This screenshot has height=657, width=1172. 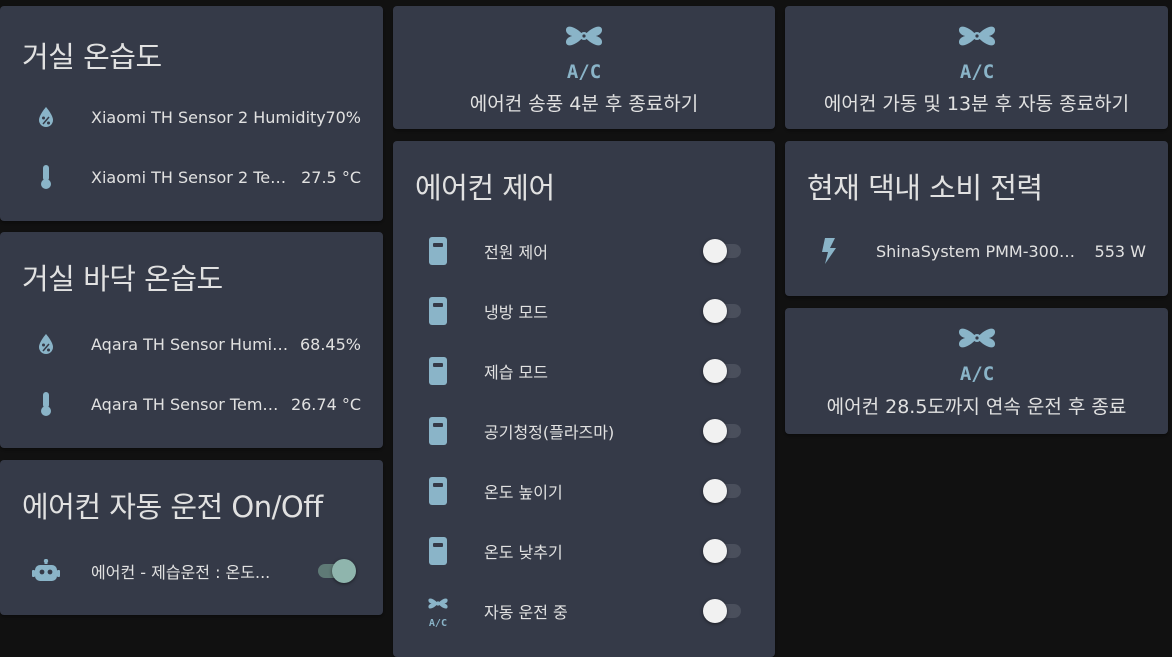 What do you see at coordinates (516, 372) in the screenshot?
I see `entity-name: 제습 모드` at bounding box center [516, 372].